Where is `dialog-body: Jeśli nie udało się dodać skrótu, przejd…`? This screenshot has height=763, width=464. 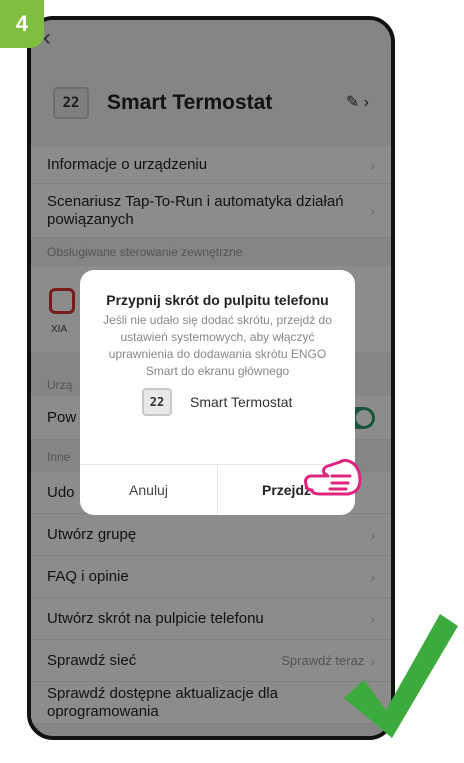 dialog-body: Jeśli nie udało się dodać skrótu, przejd… is located at coordinates (217, 345).